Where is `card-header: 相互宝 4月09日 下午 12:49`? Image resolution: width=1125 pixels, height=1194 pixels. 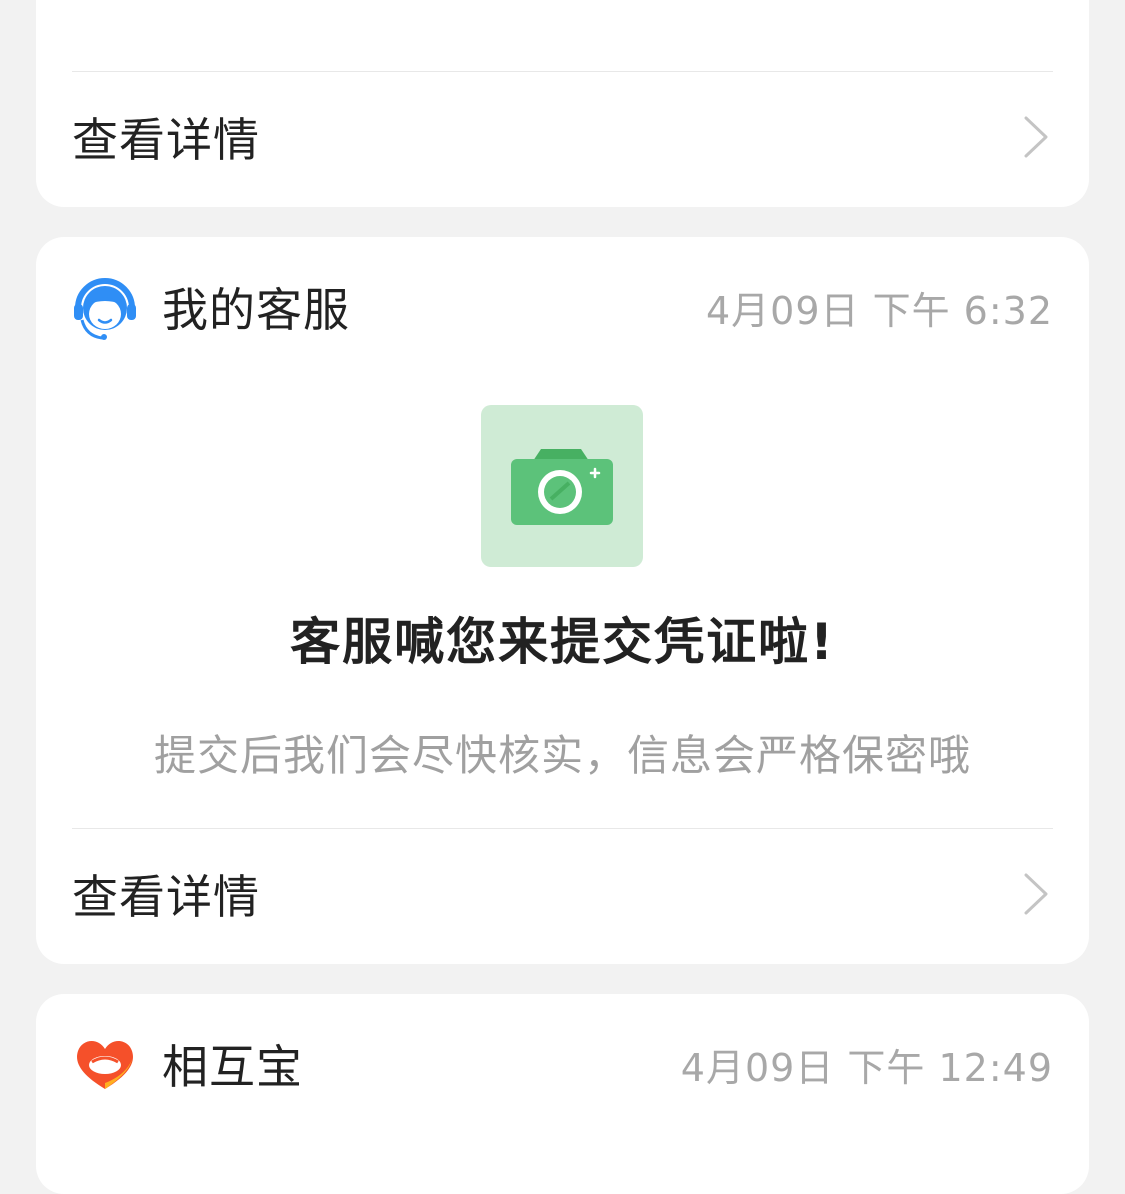 card-header: 相互宝 4月09日 下午 12:49 is located at coordinates (562, 1064).